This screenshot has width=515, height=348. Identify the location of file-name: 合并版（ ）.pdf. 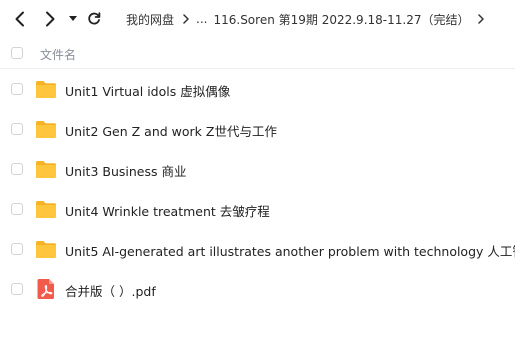
(110, 290).